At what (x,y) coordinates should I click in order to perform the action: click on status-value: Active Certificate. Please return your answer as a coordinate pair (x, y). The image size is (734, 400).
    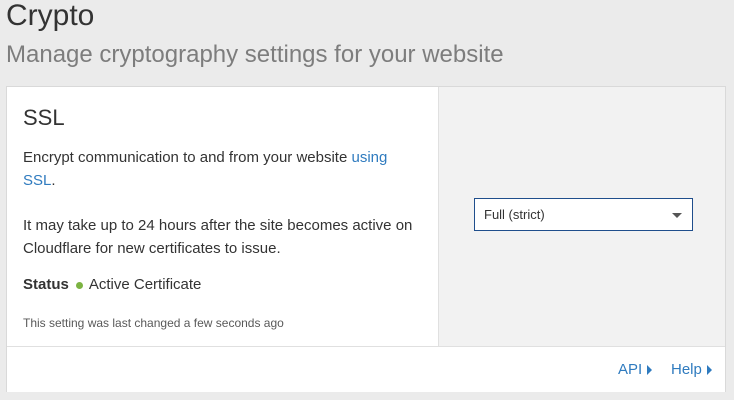
    Looking at the image, I should click on (145, 284).